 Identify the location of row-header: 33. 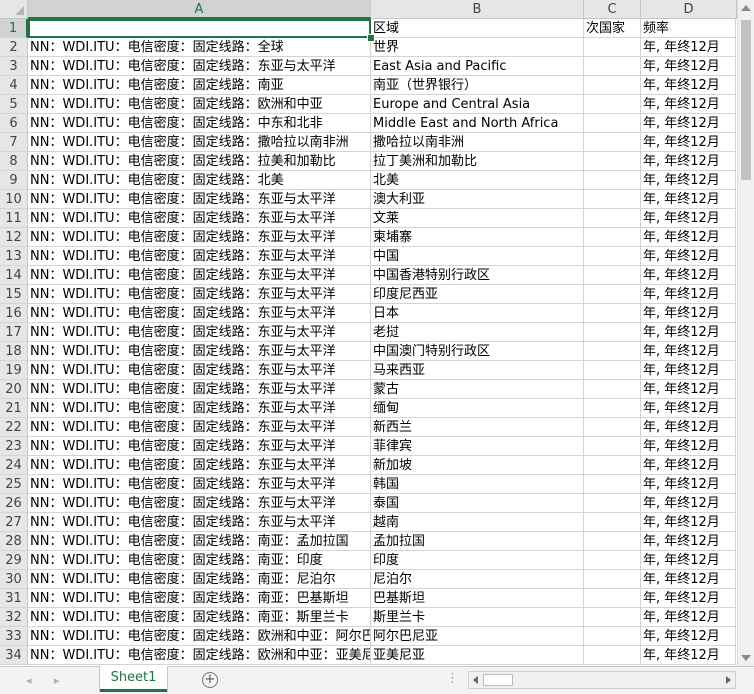
(14, 636).